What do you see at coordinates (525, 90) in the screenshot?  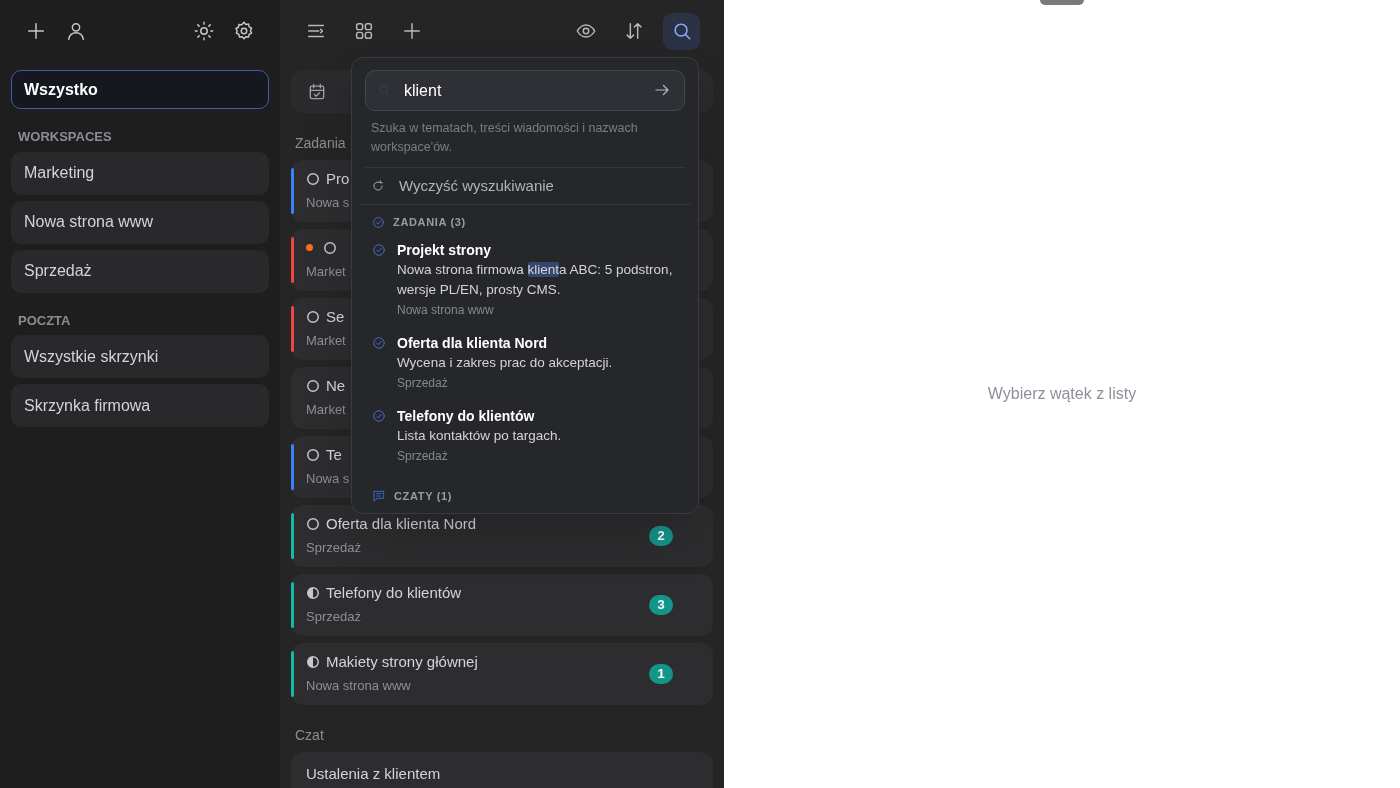 I see `search-field: klient` at bounding box center [525, 90].